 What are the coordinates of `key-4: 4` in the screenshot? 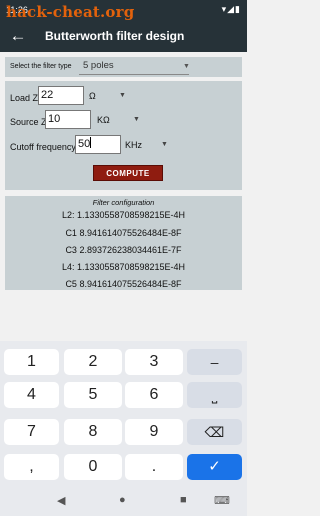 It's located at (31, 395).